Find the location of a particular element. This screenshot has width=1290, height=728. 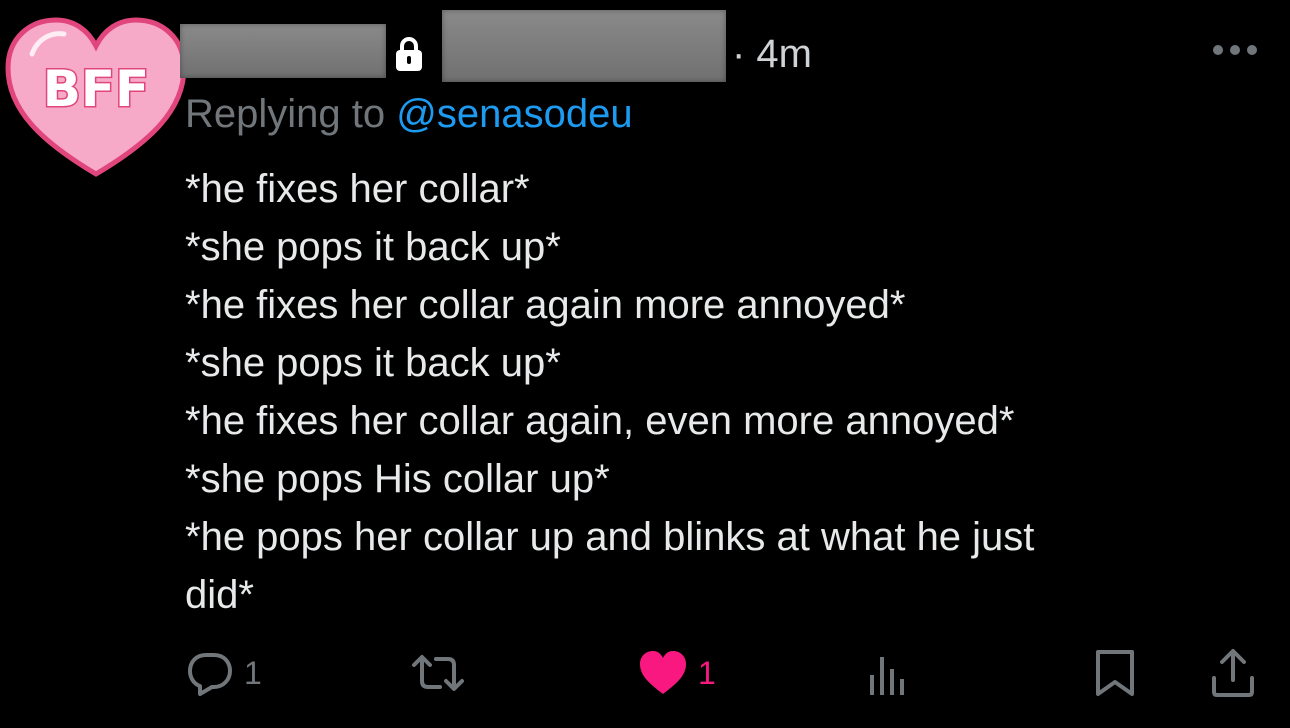

bff-heart-icon: BFF is located at coordinates (96, 97).